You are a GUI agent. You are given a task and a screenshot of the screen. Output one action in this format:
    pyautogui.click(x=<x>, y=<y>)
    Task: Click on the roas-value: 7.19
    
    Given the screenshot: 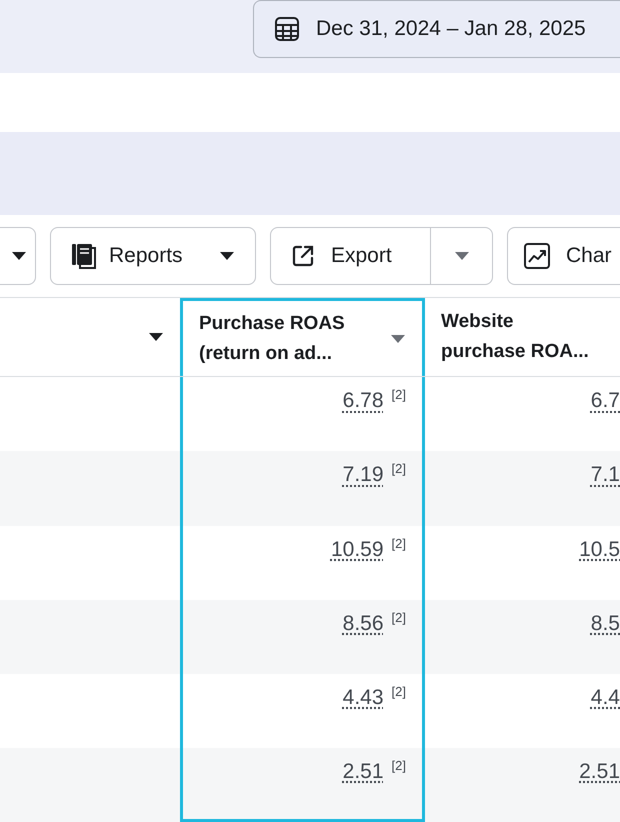 What is the action you would take?
    pyautogui.click(x=363, y=475)
    